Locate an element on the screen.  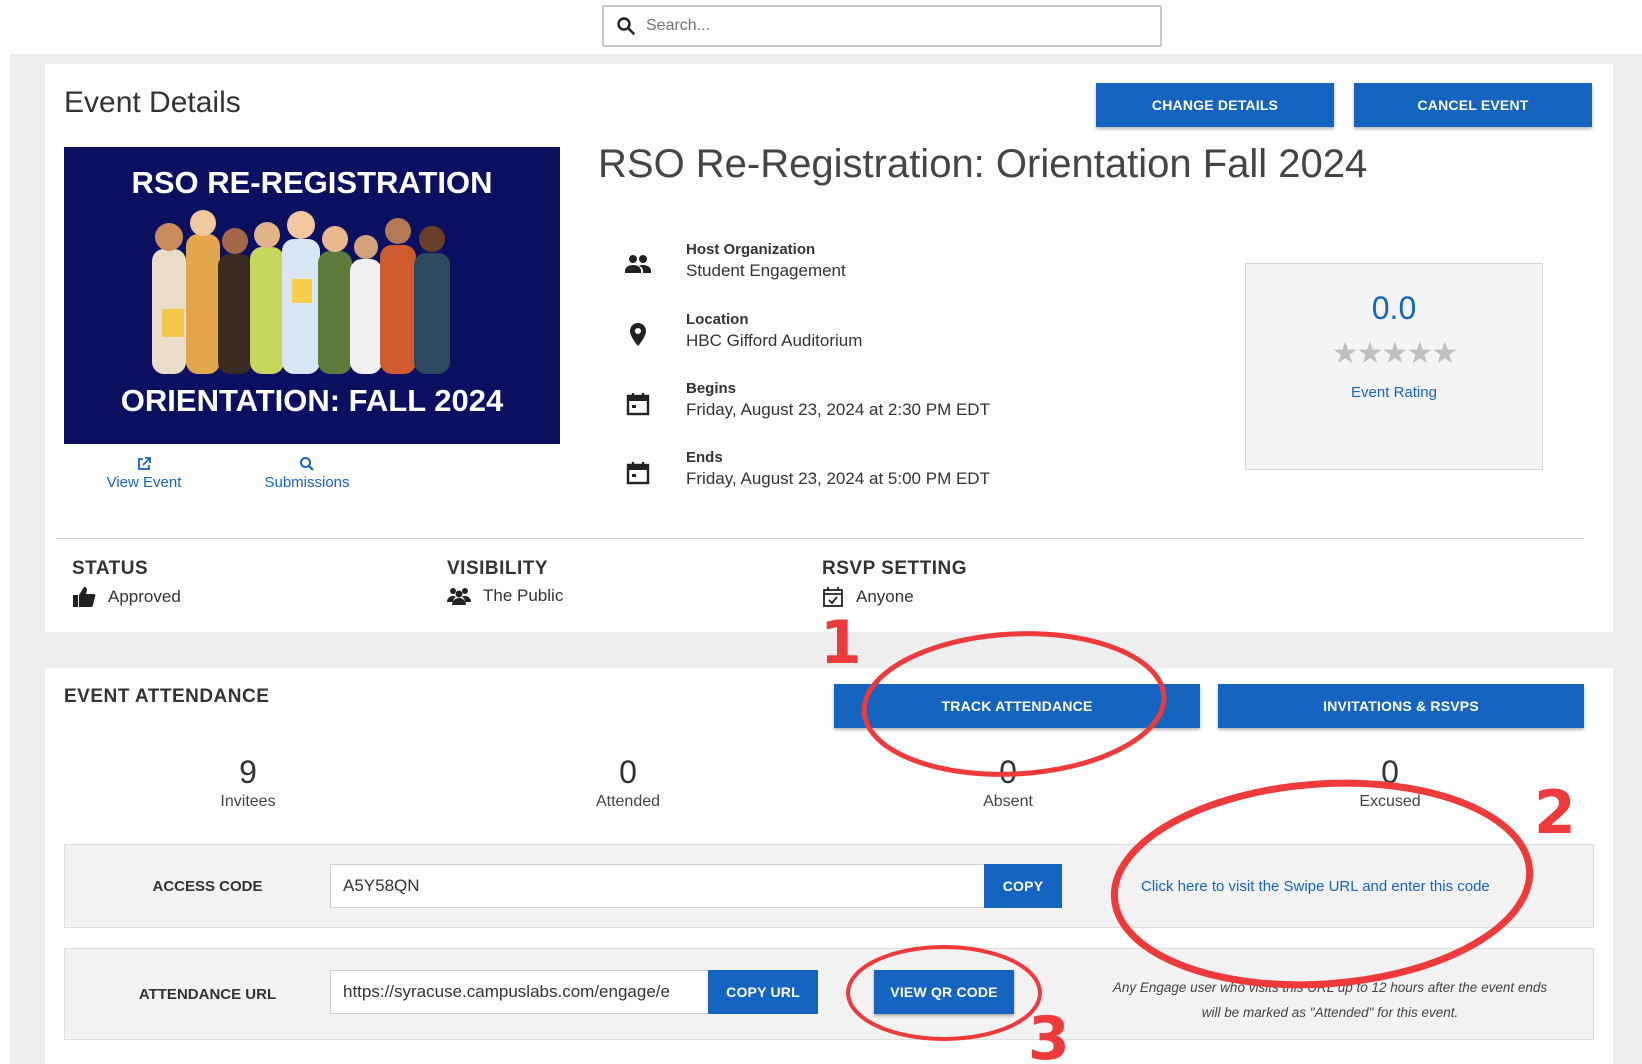
location-value: HBC Gifford Auditorium is located at coordinates (774, 340).